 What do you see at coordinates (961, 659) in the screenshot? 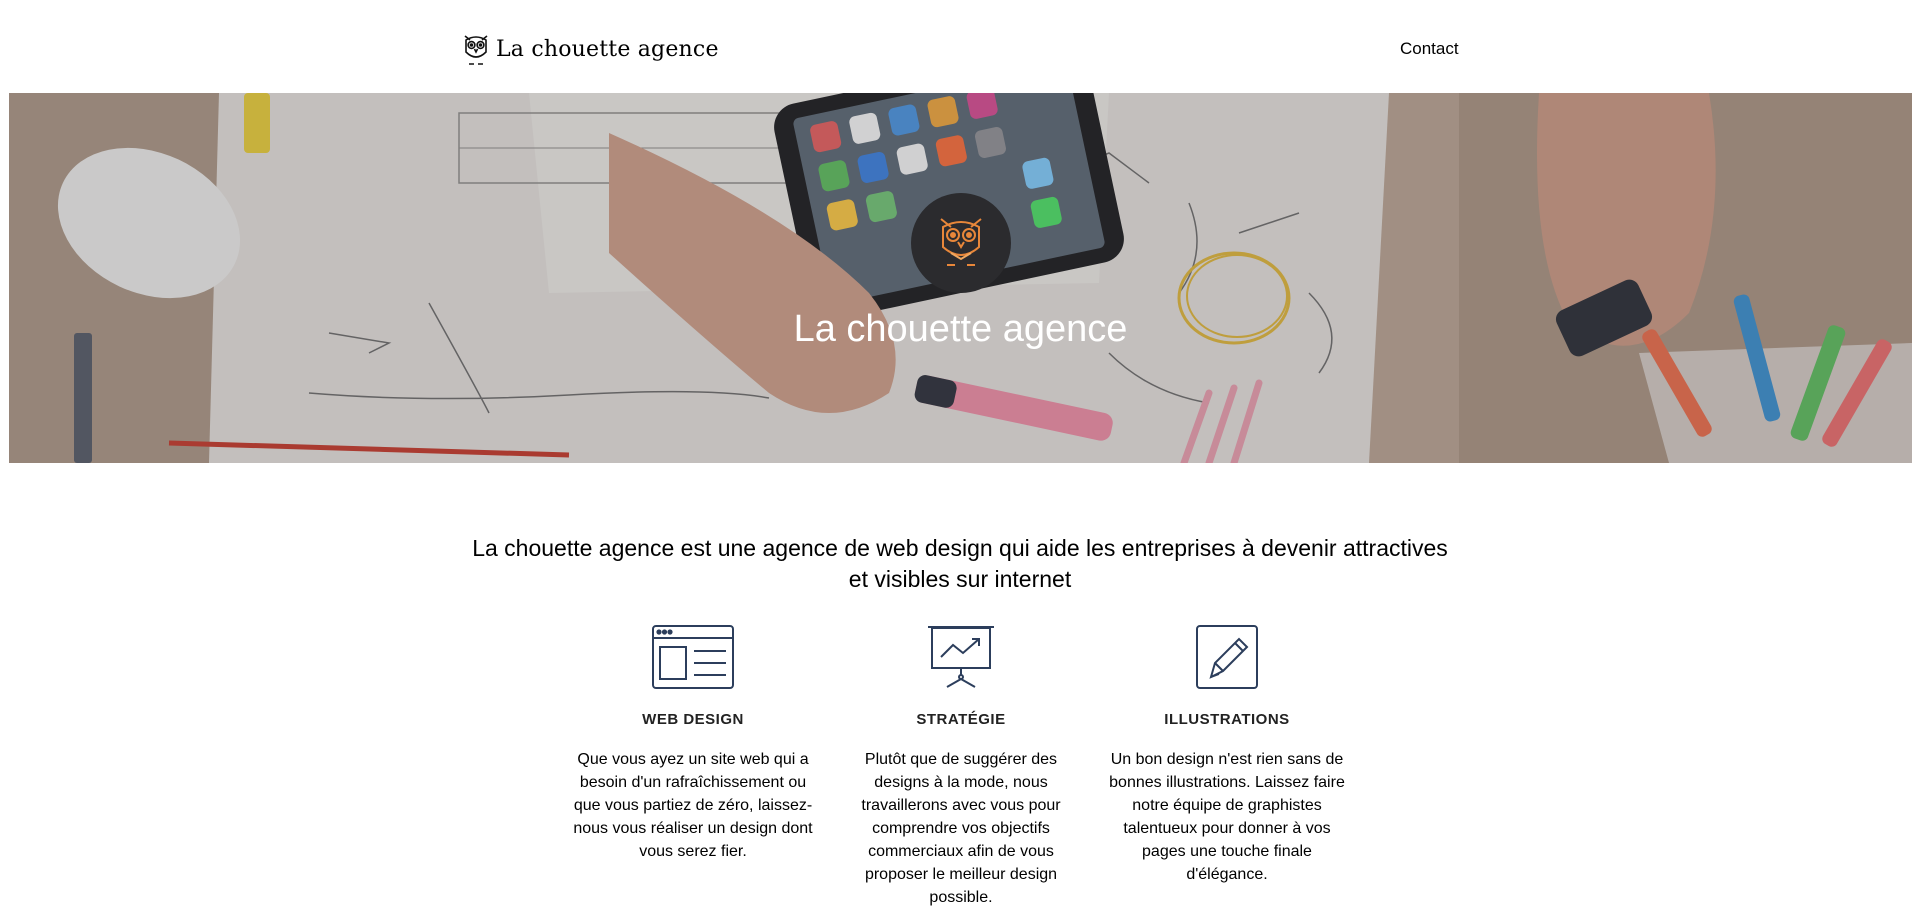
I see `presentation-chart-icon` at bounding box center [961, 659].